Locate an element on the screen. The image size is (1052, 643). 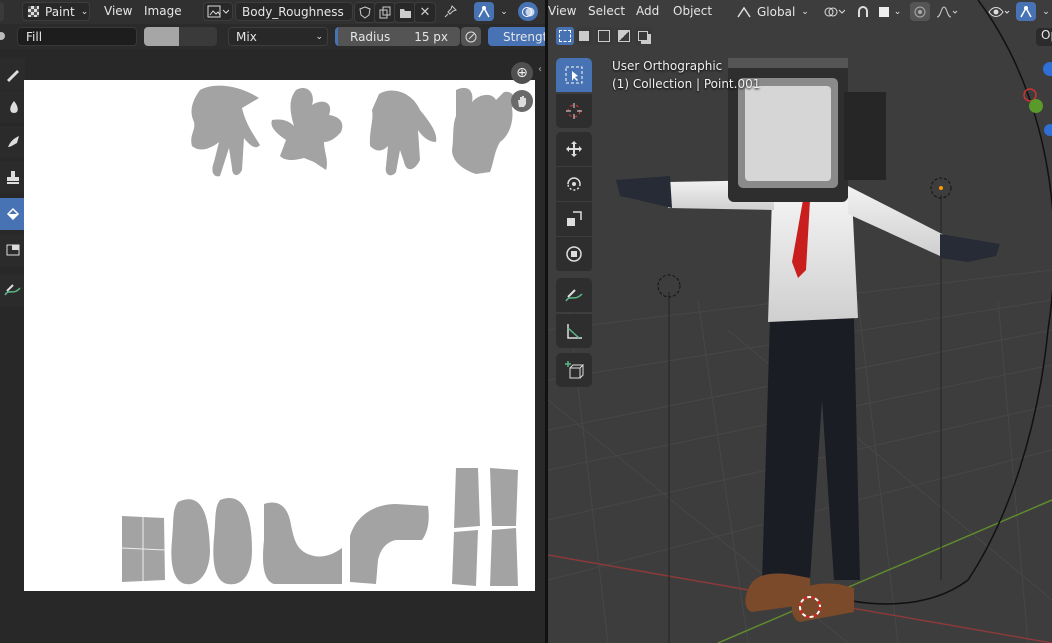
select-invert-button is located at coordinates (623, 36).